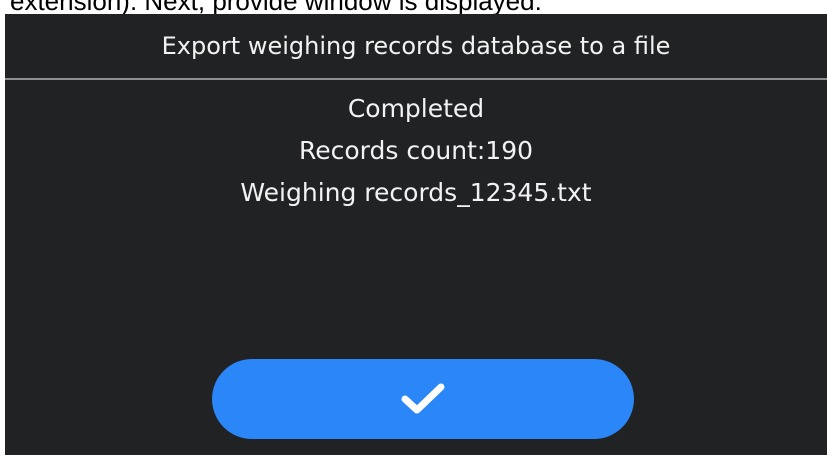 The width and height of the screenshot is (830, 455). I want to click on export-file-name-text: Weighing records_12345.txt, so click(416, 192).